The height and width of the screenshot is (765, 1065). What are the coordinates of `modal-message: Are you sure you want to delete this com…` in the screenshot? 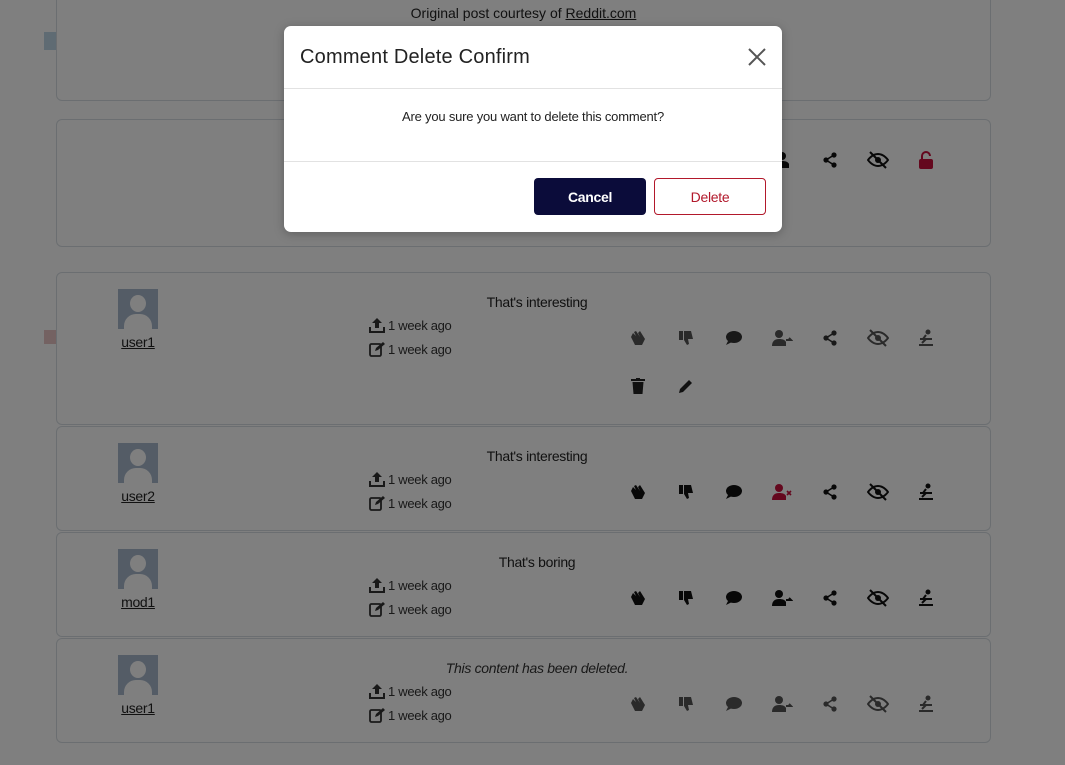 It's located at (533, 116).